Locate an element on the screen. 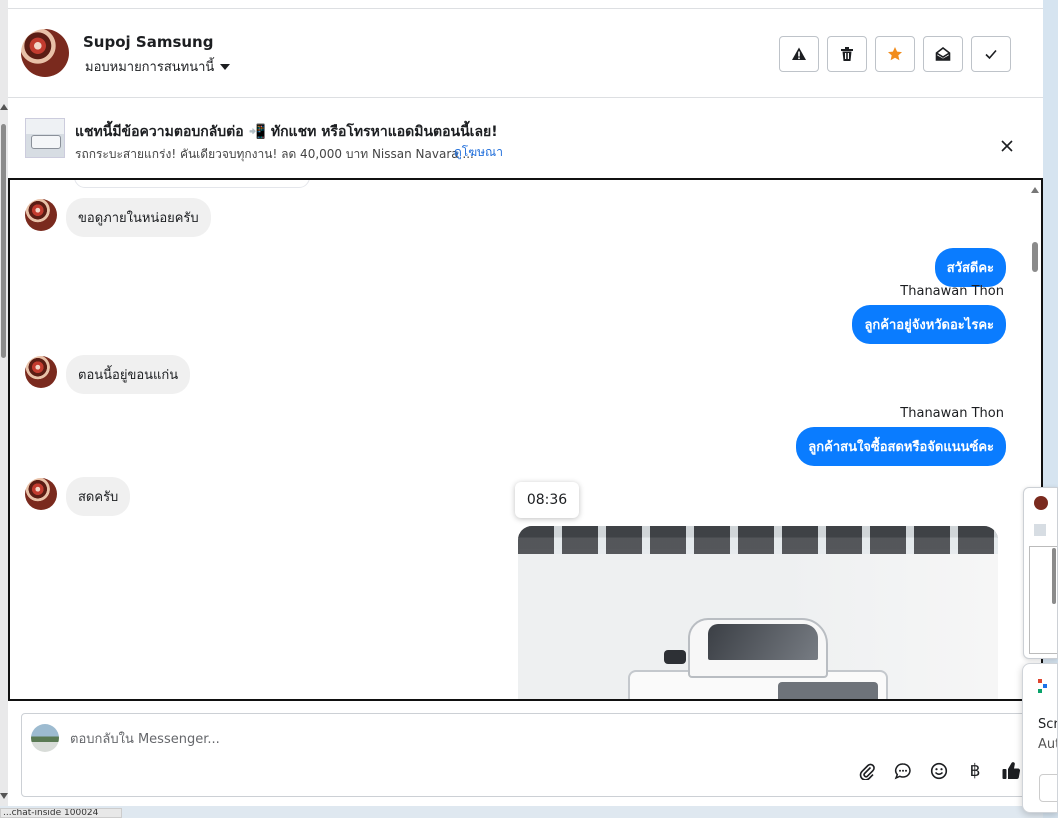 This screenshot has height=818, width=1058. mark-done-button is located at coordinates (991, 54).